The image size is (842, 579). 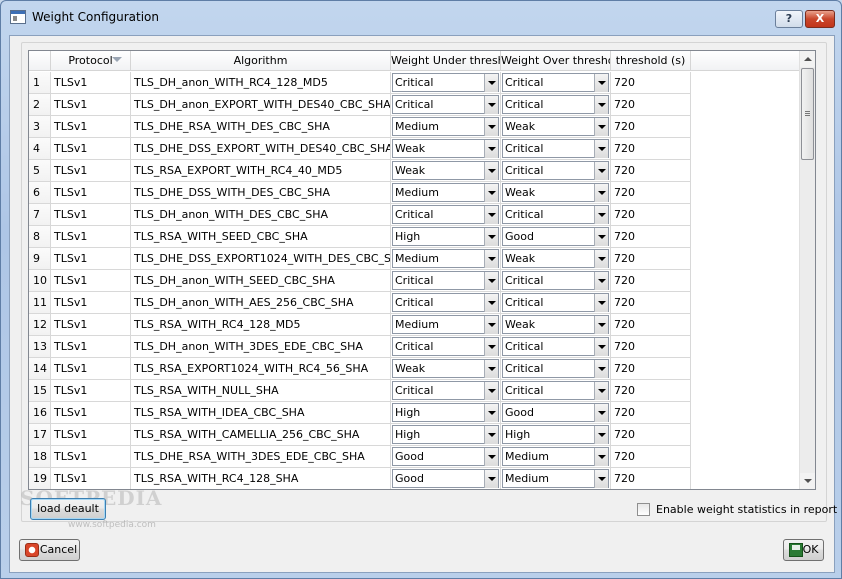 I want to click on algorithm-cell: TLS_RSA_WITH_RC4_128_MD5, so click(x=261, y=325).